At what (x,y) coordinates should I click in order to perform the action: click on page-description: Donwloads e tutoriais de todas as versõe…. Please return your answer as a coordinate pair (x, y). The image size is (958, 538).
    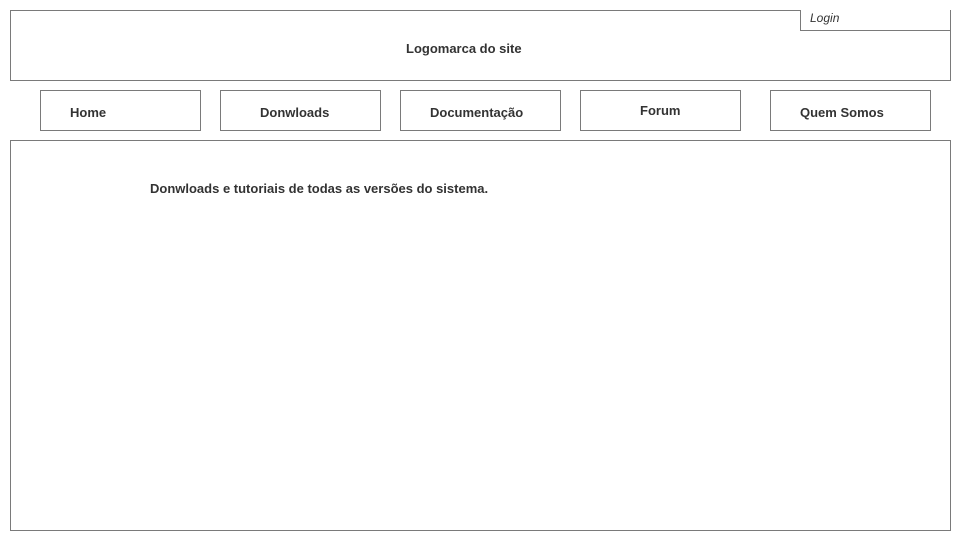
    Looking at the image, I should click on (319, 188).